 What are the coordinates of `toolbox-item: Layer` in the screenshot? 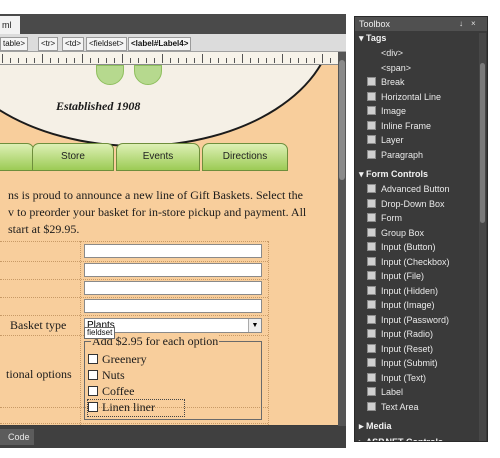 It's located at (385, 140).